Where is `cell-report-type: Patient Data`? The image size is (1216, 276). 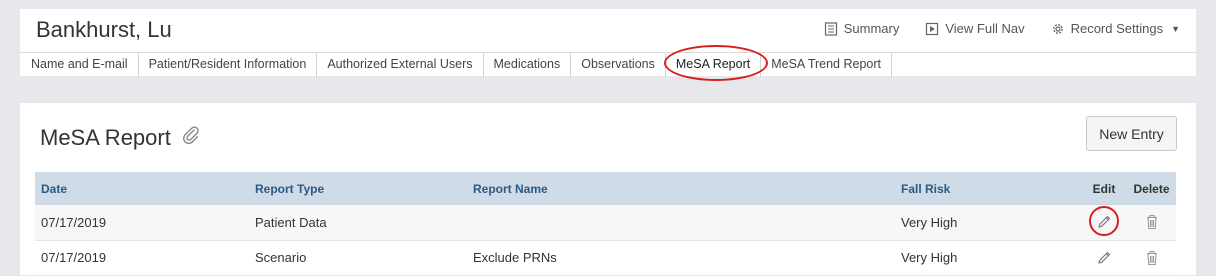 cell-report-type: Patient Data is located at coordinates (358, 223).